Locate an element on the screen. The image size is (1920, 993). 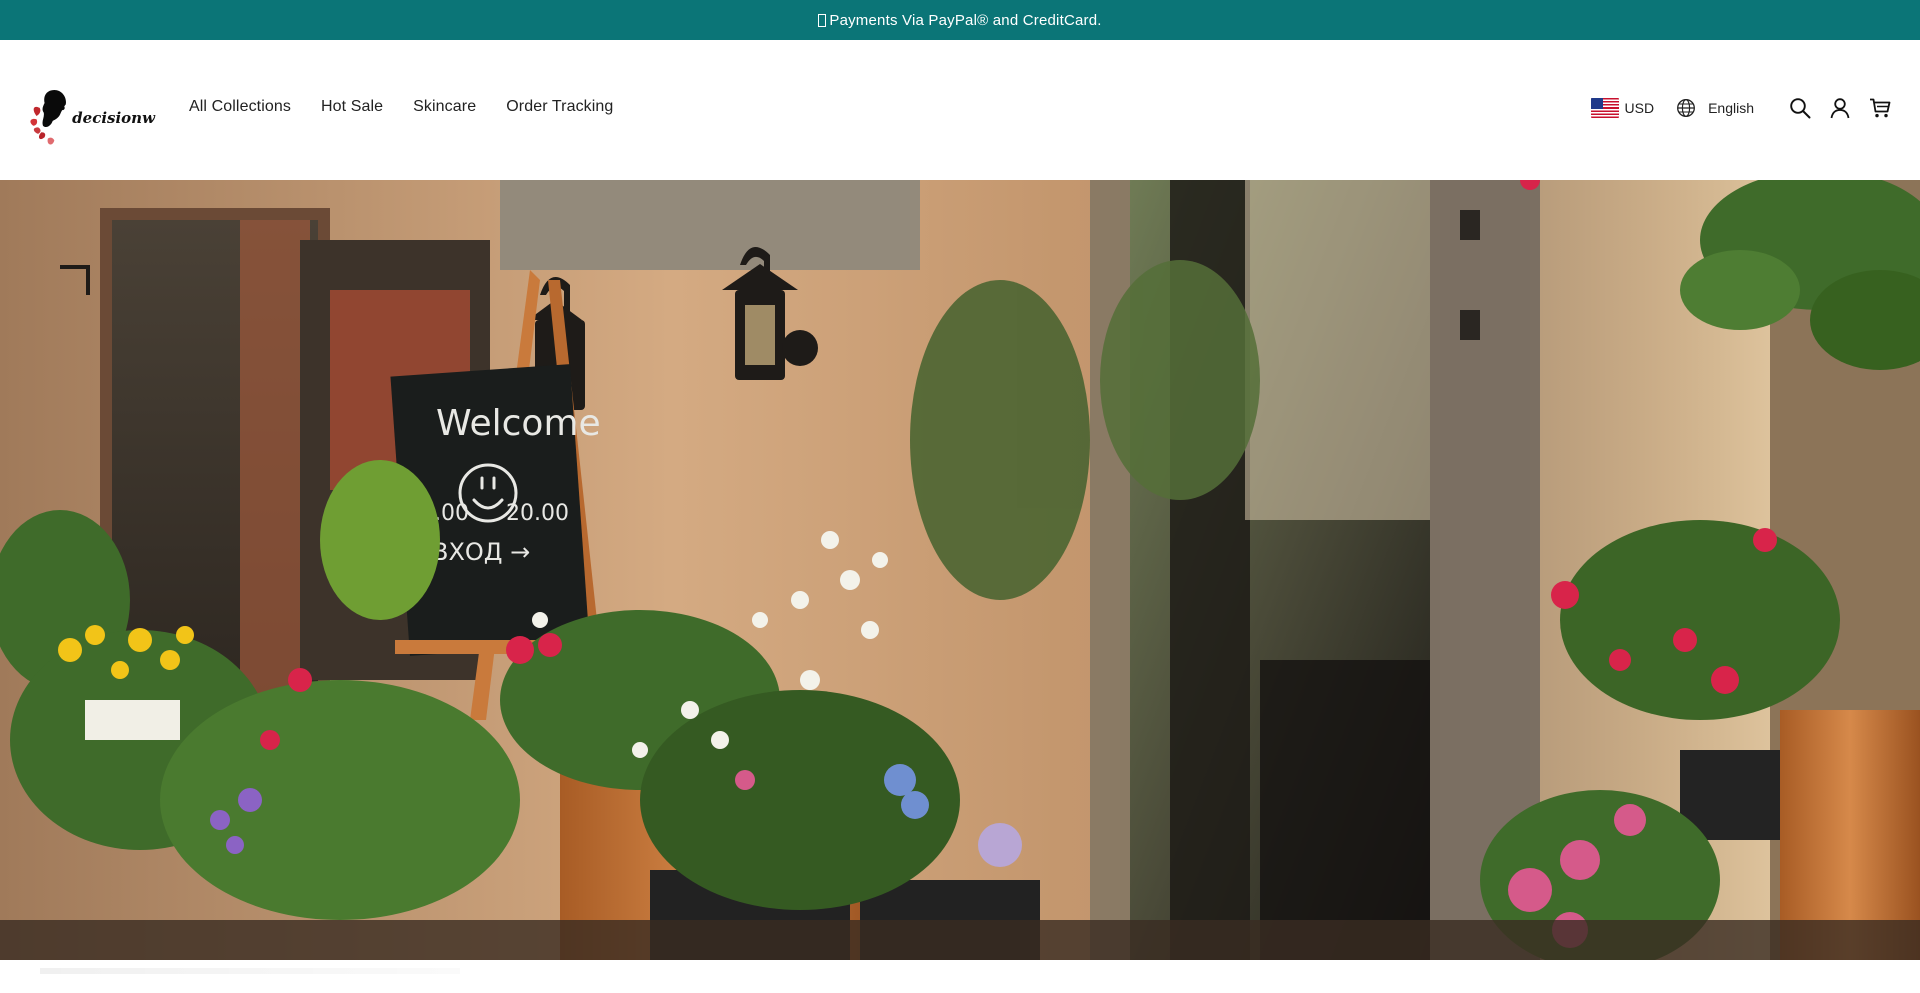
cart-button is located at coordinates (1880, 108).